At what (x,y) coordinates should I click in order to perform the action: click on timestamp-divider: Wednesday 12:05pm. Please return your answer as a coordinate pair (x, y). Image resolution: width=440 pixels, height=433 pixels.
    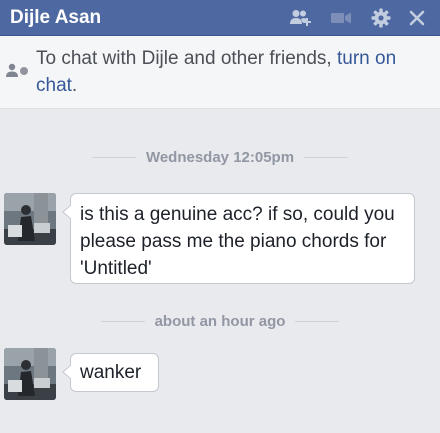
    Looking at the image, I should click on (220, 157).